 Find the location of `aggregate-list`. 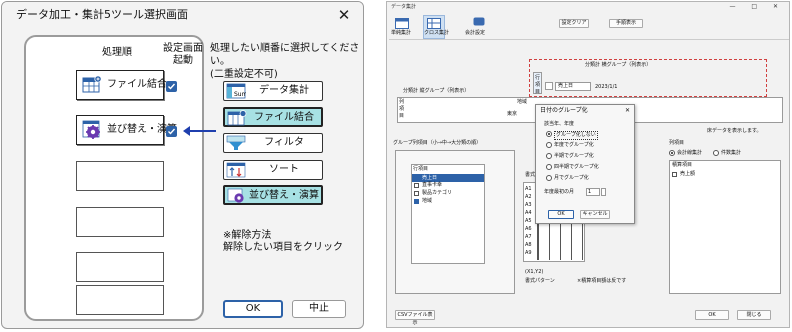

aggregate-list is located at coordinates (725, 227).